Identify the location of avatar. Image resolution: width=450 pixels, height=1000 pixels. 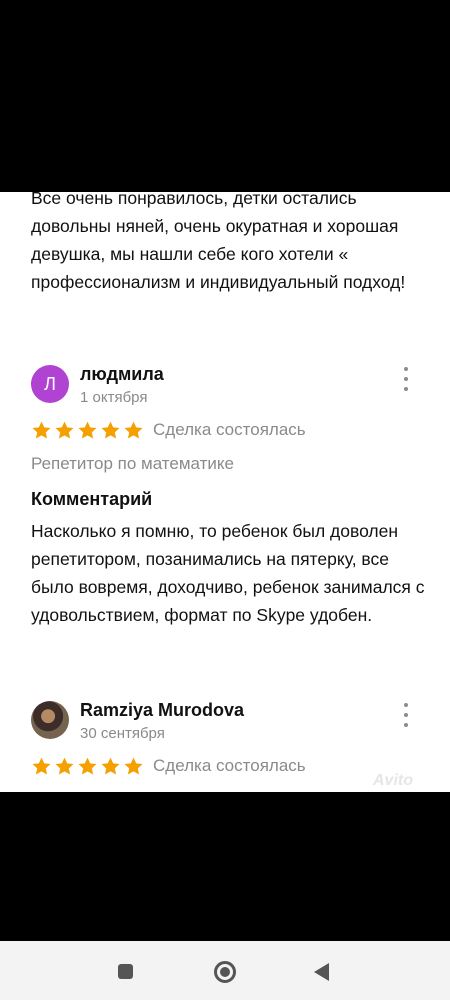
(50, 720).